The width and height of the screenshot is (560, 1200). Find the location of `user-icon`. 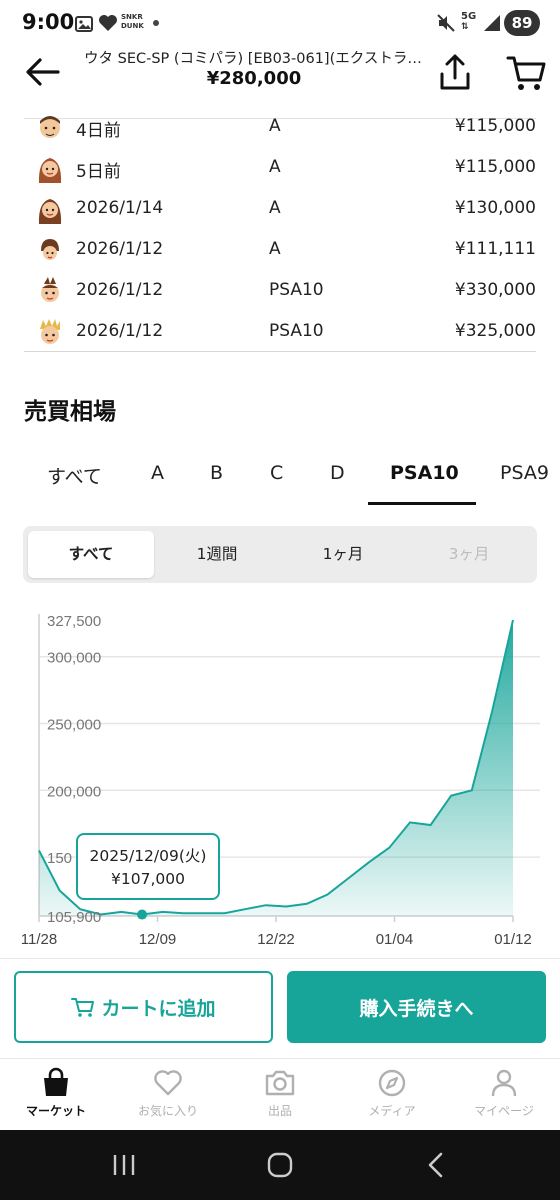

user-icon is located at coordinates (504, 1083).